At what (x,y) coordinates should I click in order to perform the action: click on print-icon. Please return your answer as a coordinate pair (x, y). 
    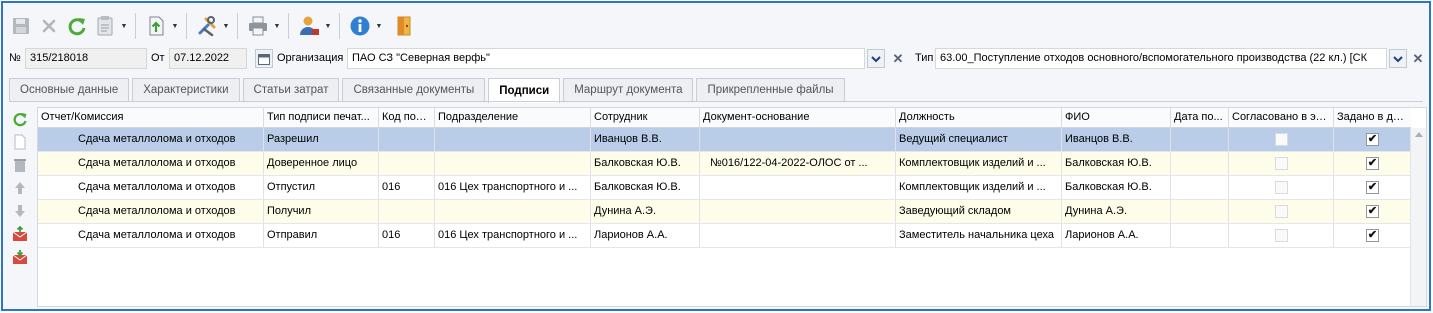
    Looking at the image, I should click on (258, 26).